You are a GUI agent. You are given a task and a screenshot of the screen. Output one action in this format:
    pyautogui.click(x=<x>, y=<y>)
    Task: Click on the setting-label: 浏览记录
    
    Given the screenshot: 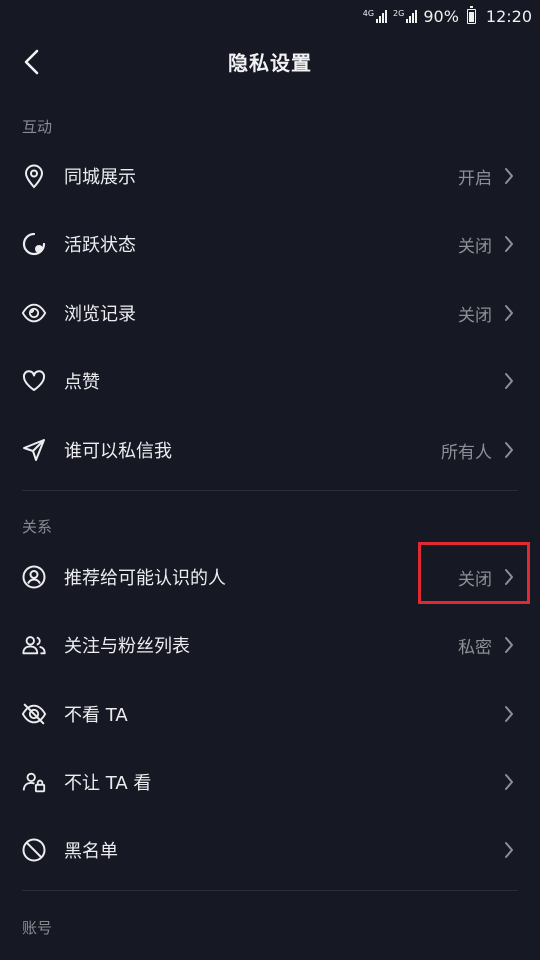 What is the action you would take?
    pyautogui.click(x=100, y=314)
    